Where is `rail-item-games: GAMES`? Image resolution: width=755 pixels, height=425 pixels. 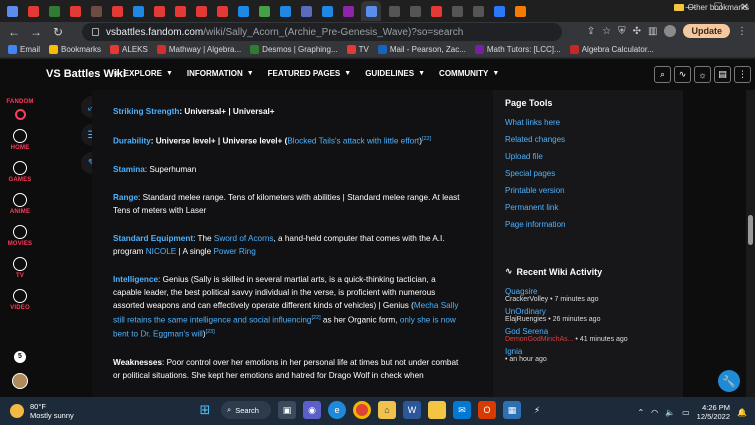 rail-item-games: GAMES is located at coordinates (20, 172).